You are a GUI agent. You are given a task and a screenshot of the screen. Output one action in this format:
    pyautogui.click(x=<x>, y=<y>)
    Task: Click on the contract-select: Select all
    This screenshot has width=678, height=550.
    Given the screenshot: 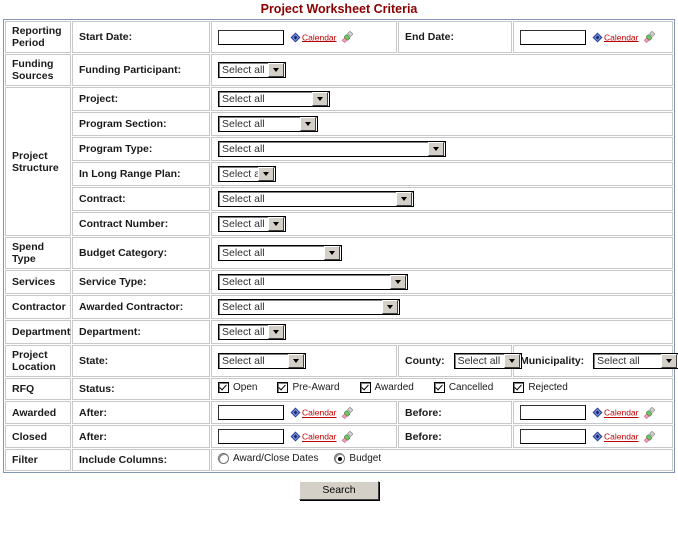 What is the action you would take?
    pyautogui.click(x=316, y=199)
    